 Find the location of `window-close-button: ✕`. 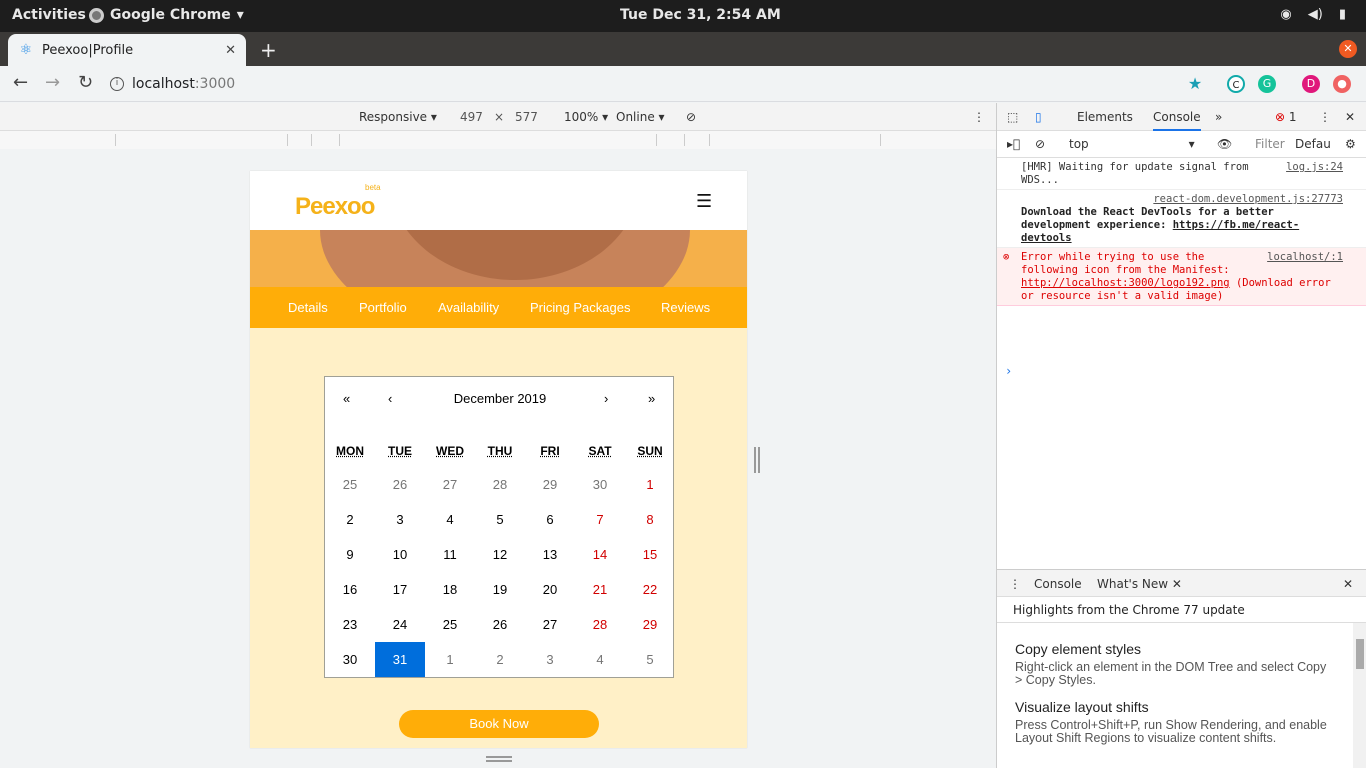

window-close-button: ✕ is located at coordinates (1348, 49).